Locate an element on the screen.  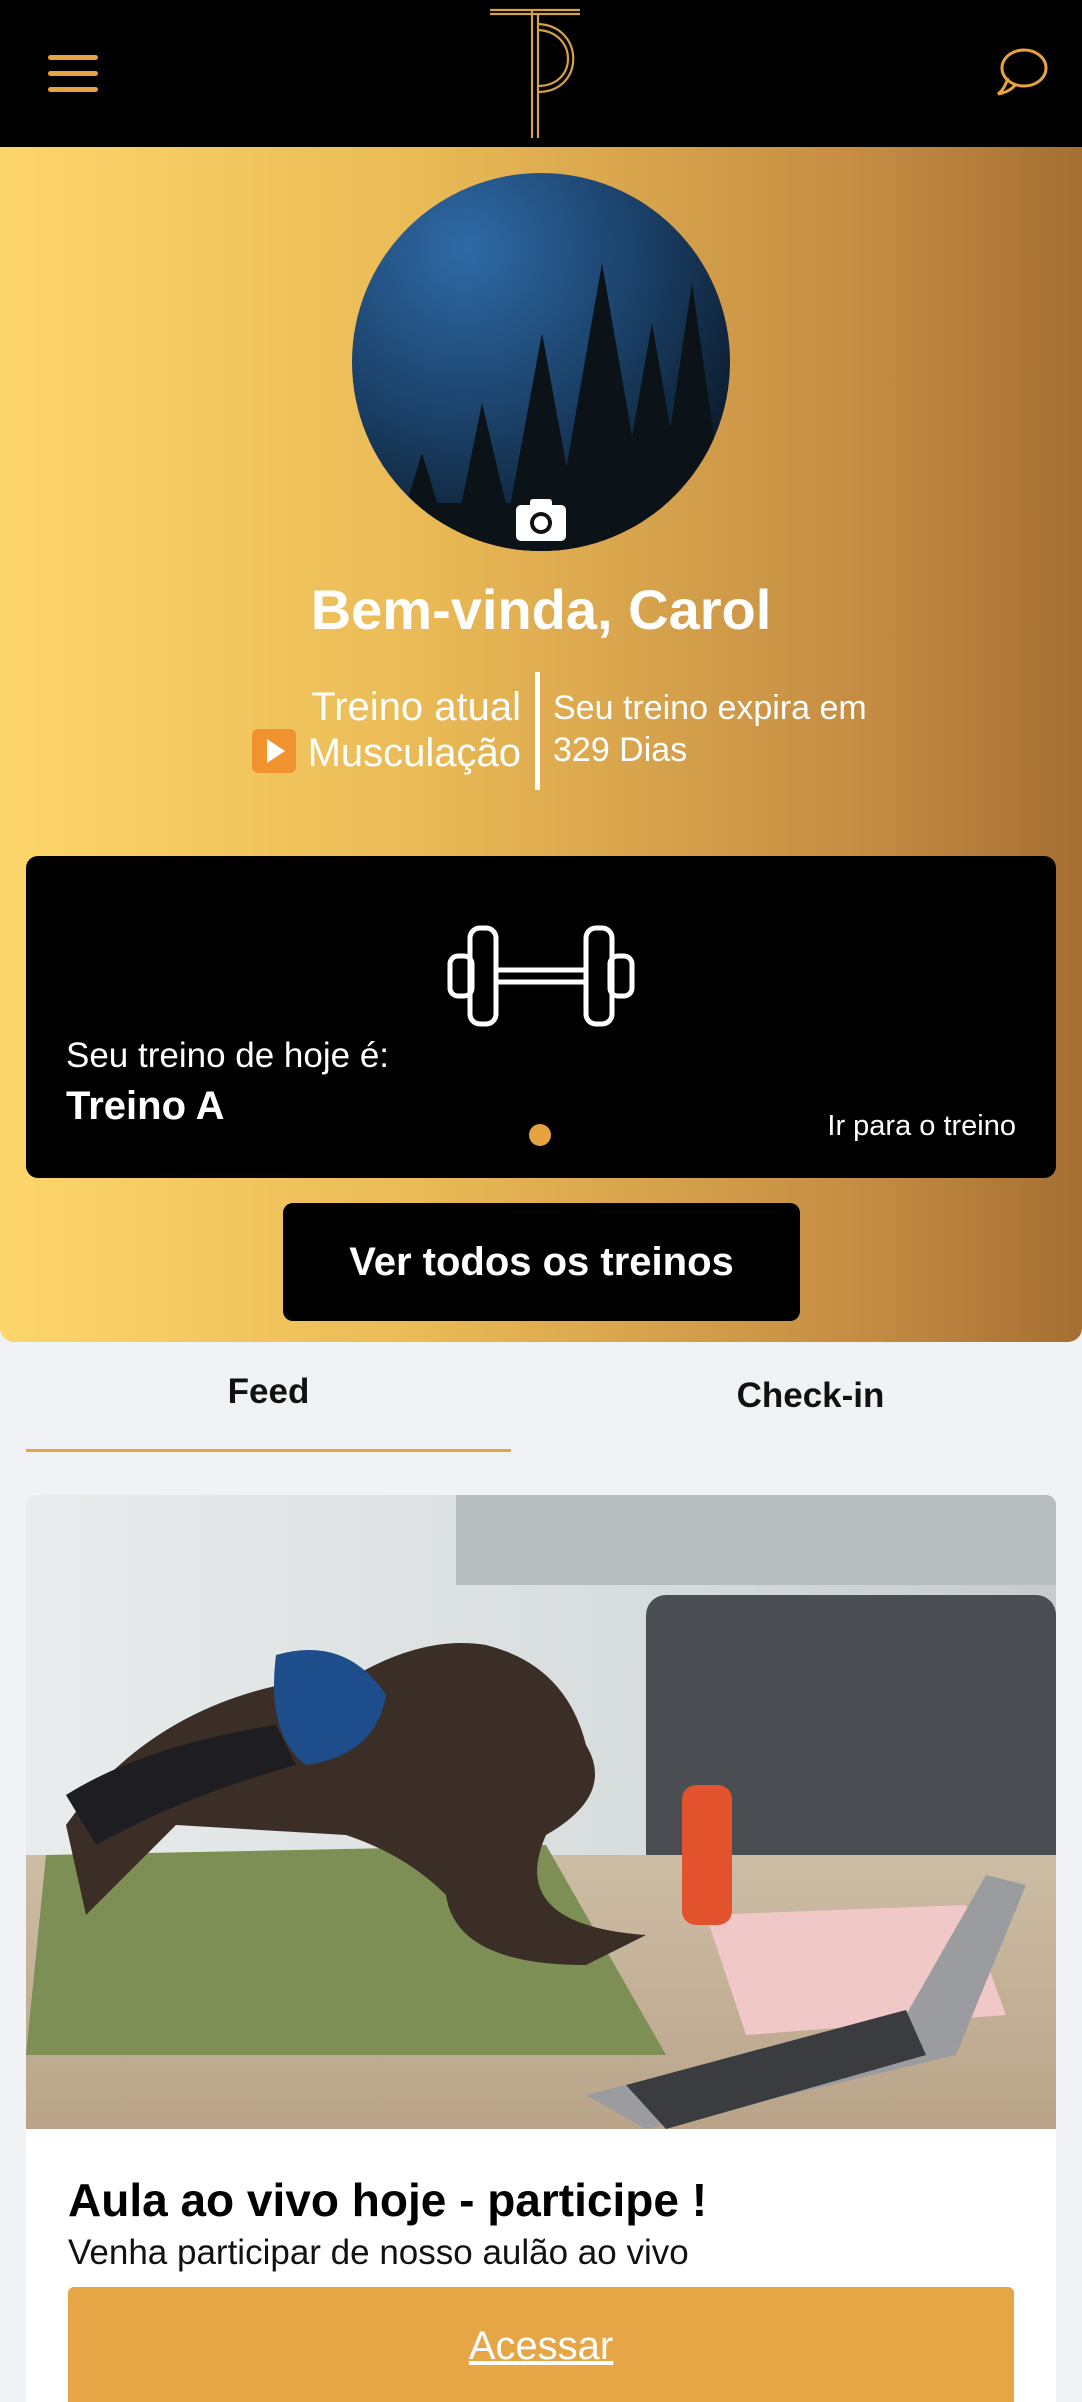
access-button: Acessar is located at coordinates (541, 2344).